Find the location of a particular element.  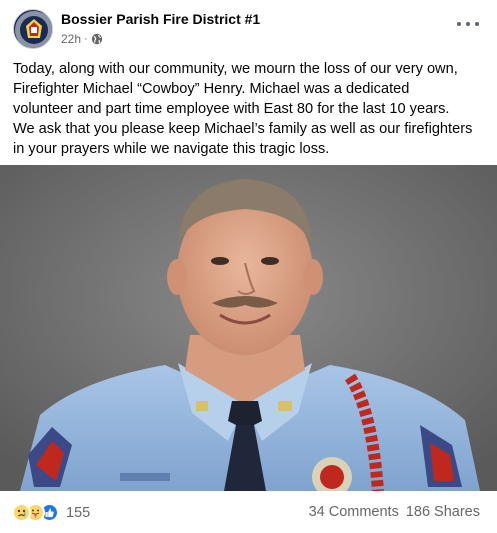

post-meta: 22h · is located at coordinates (82, 39).